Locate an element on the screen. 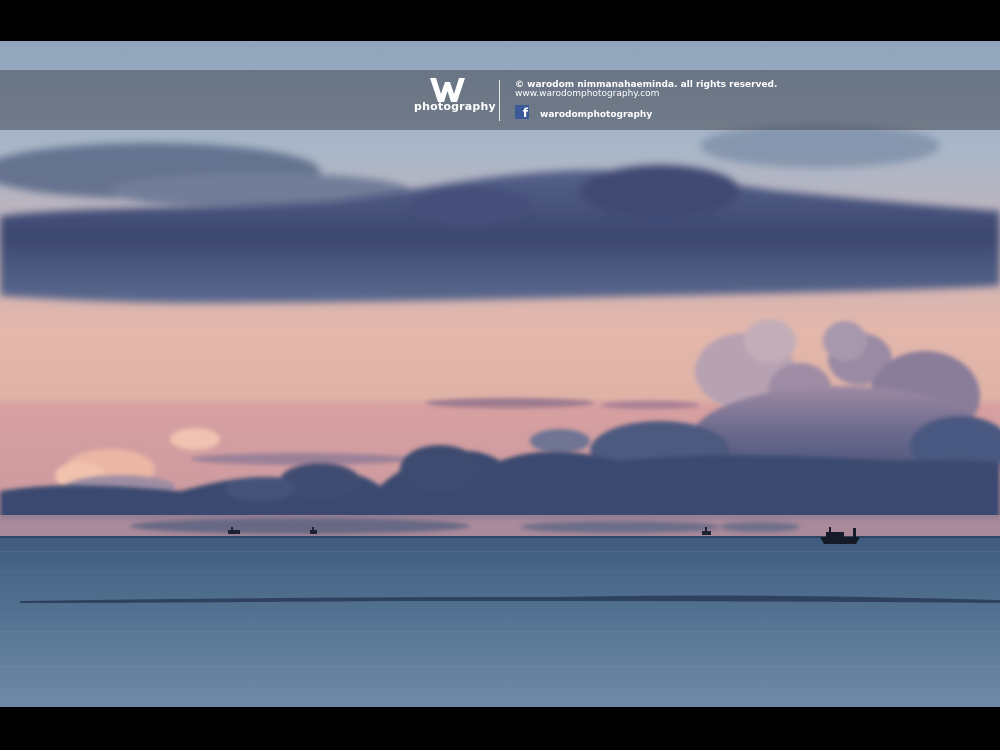 This screenshot has width=1000, height=750. photography-logo: photography is located at coordinates (455, 100).